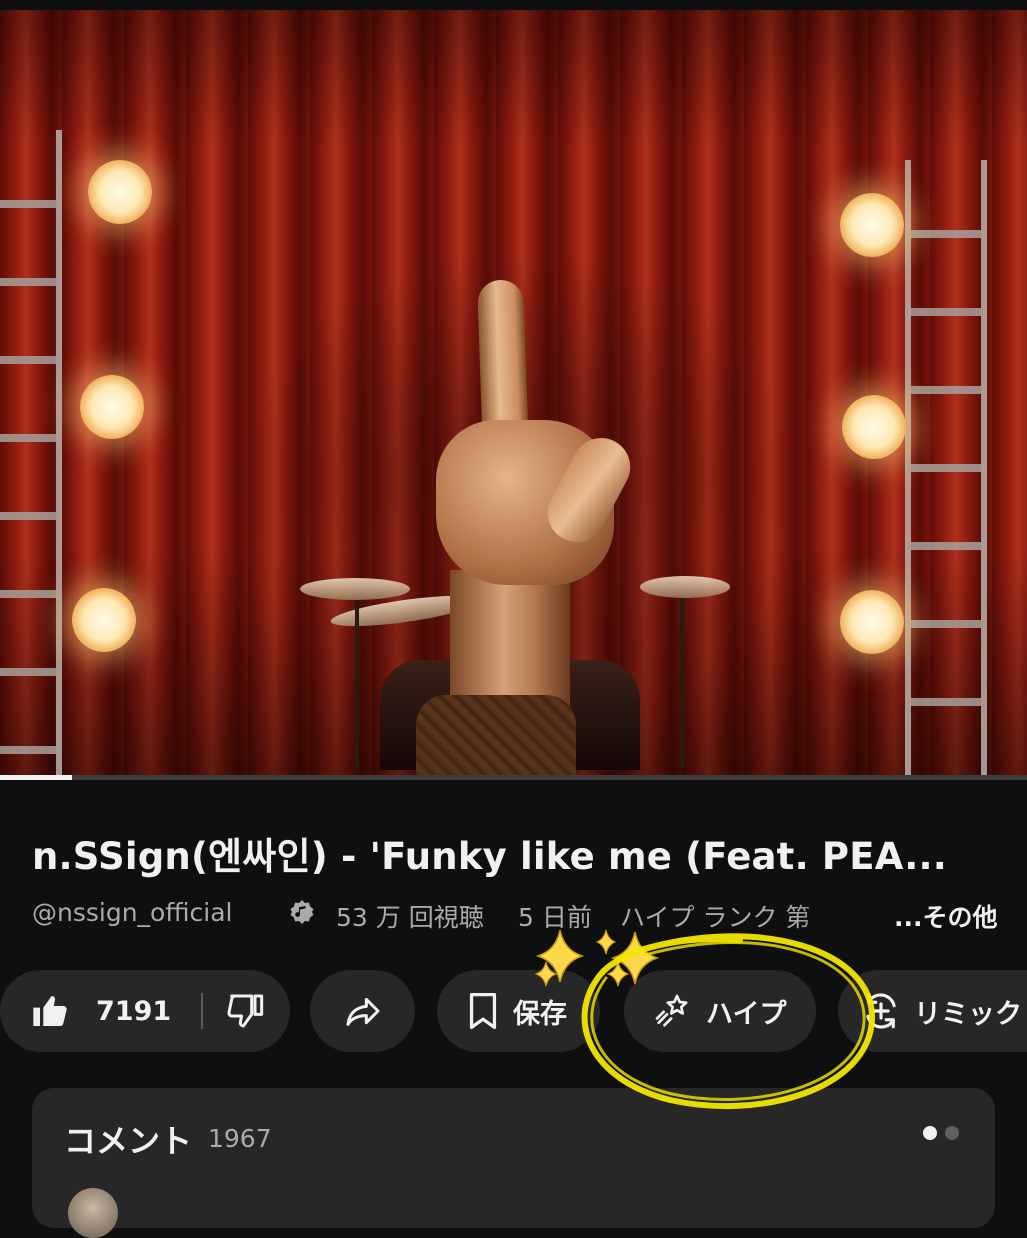 The image size is (1027, 1238). What do you see at coordinates (513, 777) in the screenshot?
I see `video-progress-bar` at bounding box center [513, 777].